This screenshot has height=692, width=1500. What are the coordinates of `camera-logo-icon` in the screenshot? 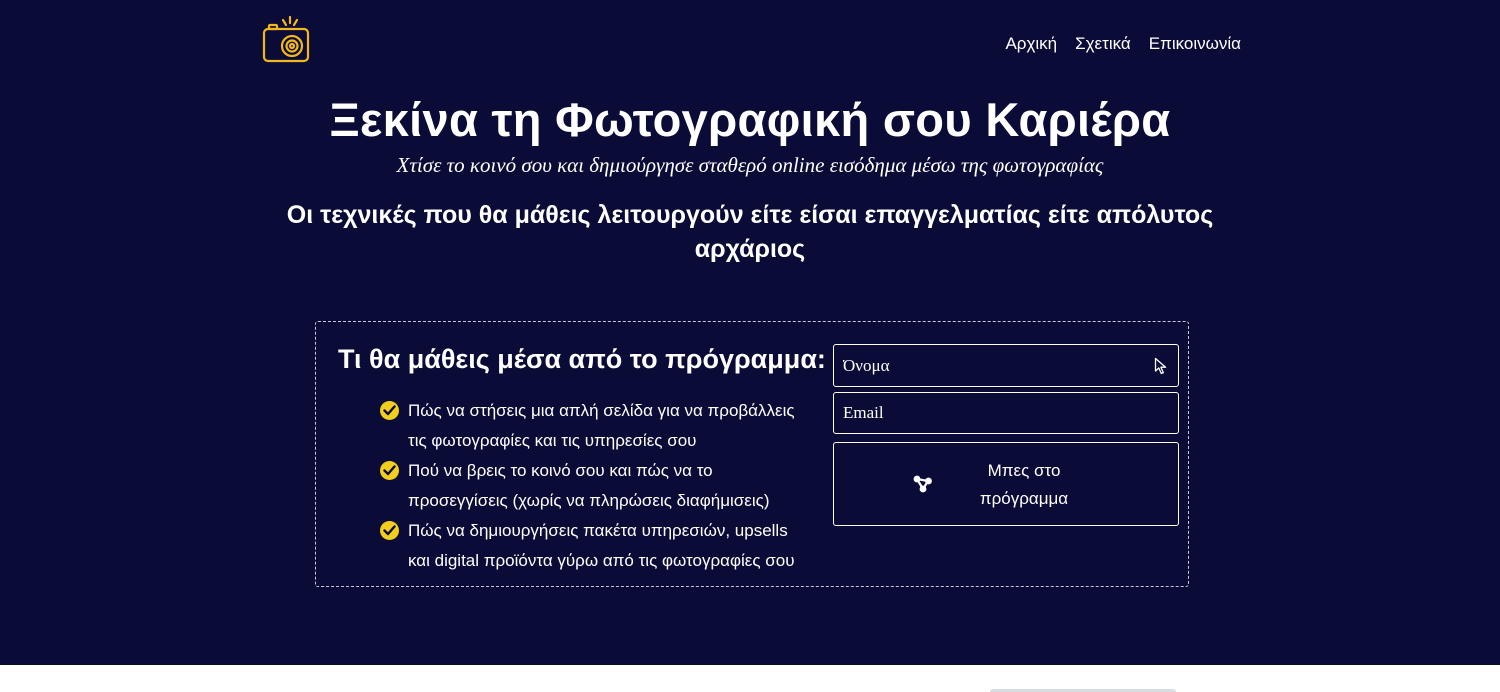 It's located at (286, 40).